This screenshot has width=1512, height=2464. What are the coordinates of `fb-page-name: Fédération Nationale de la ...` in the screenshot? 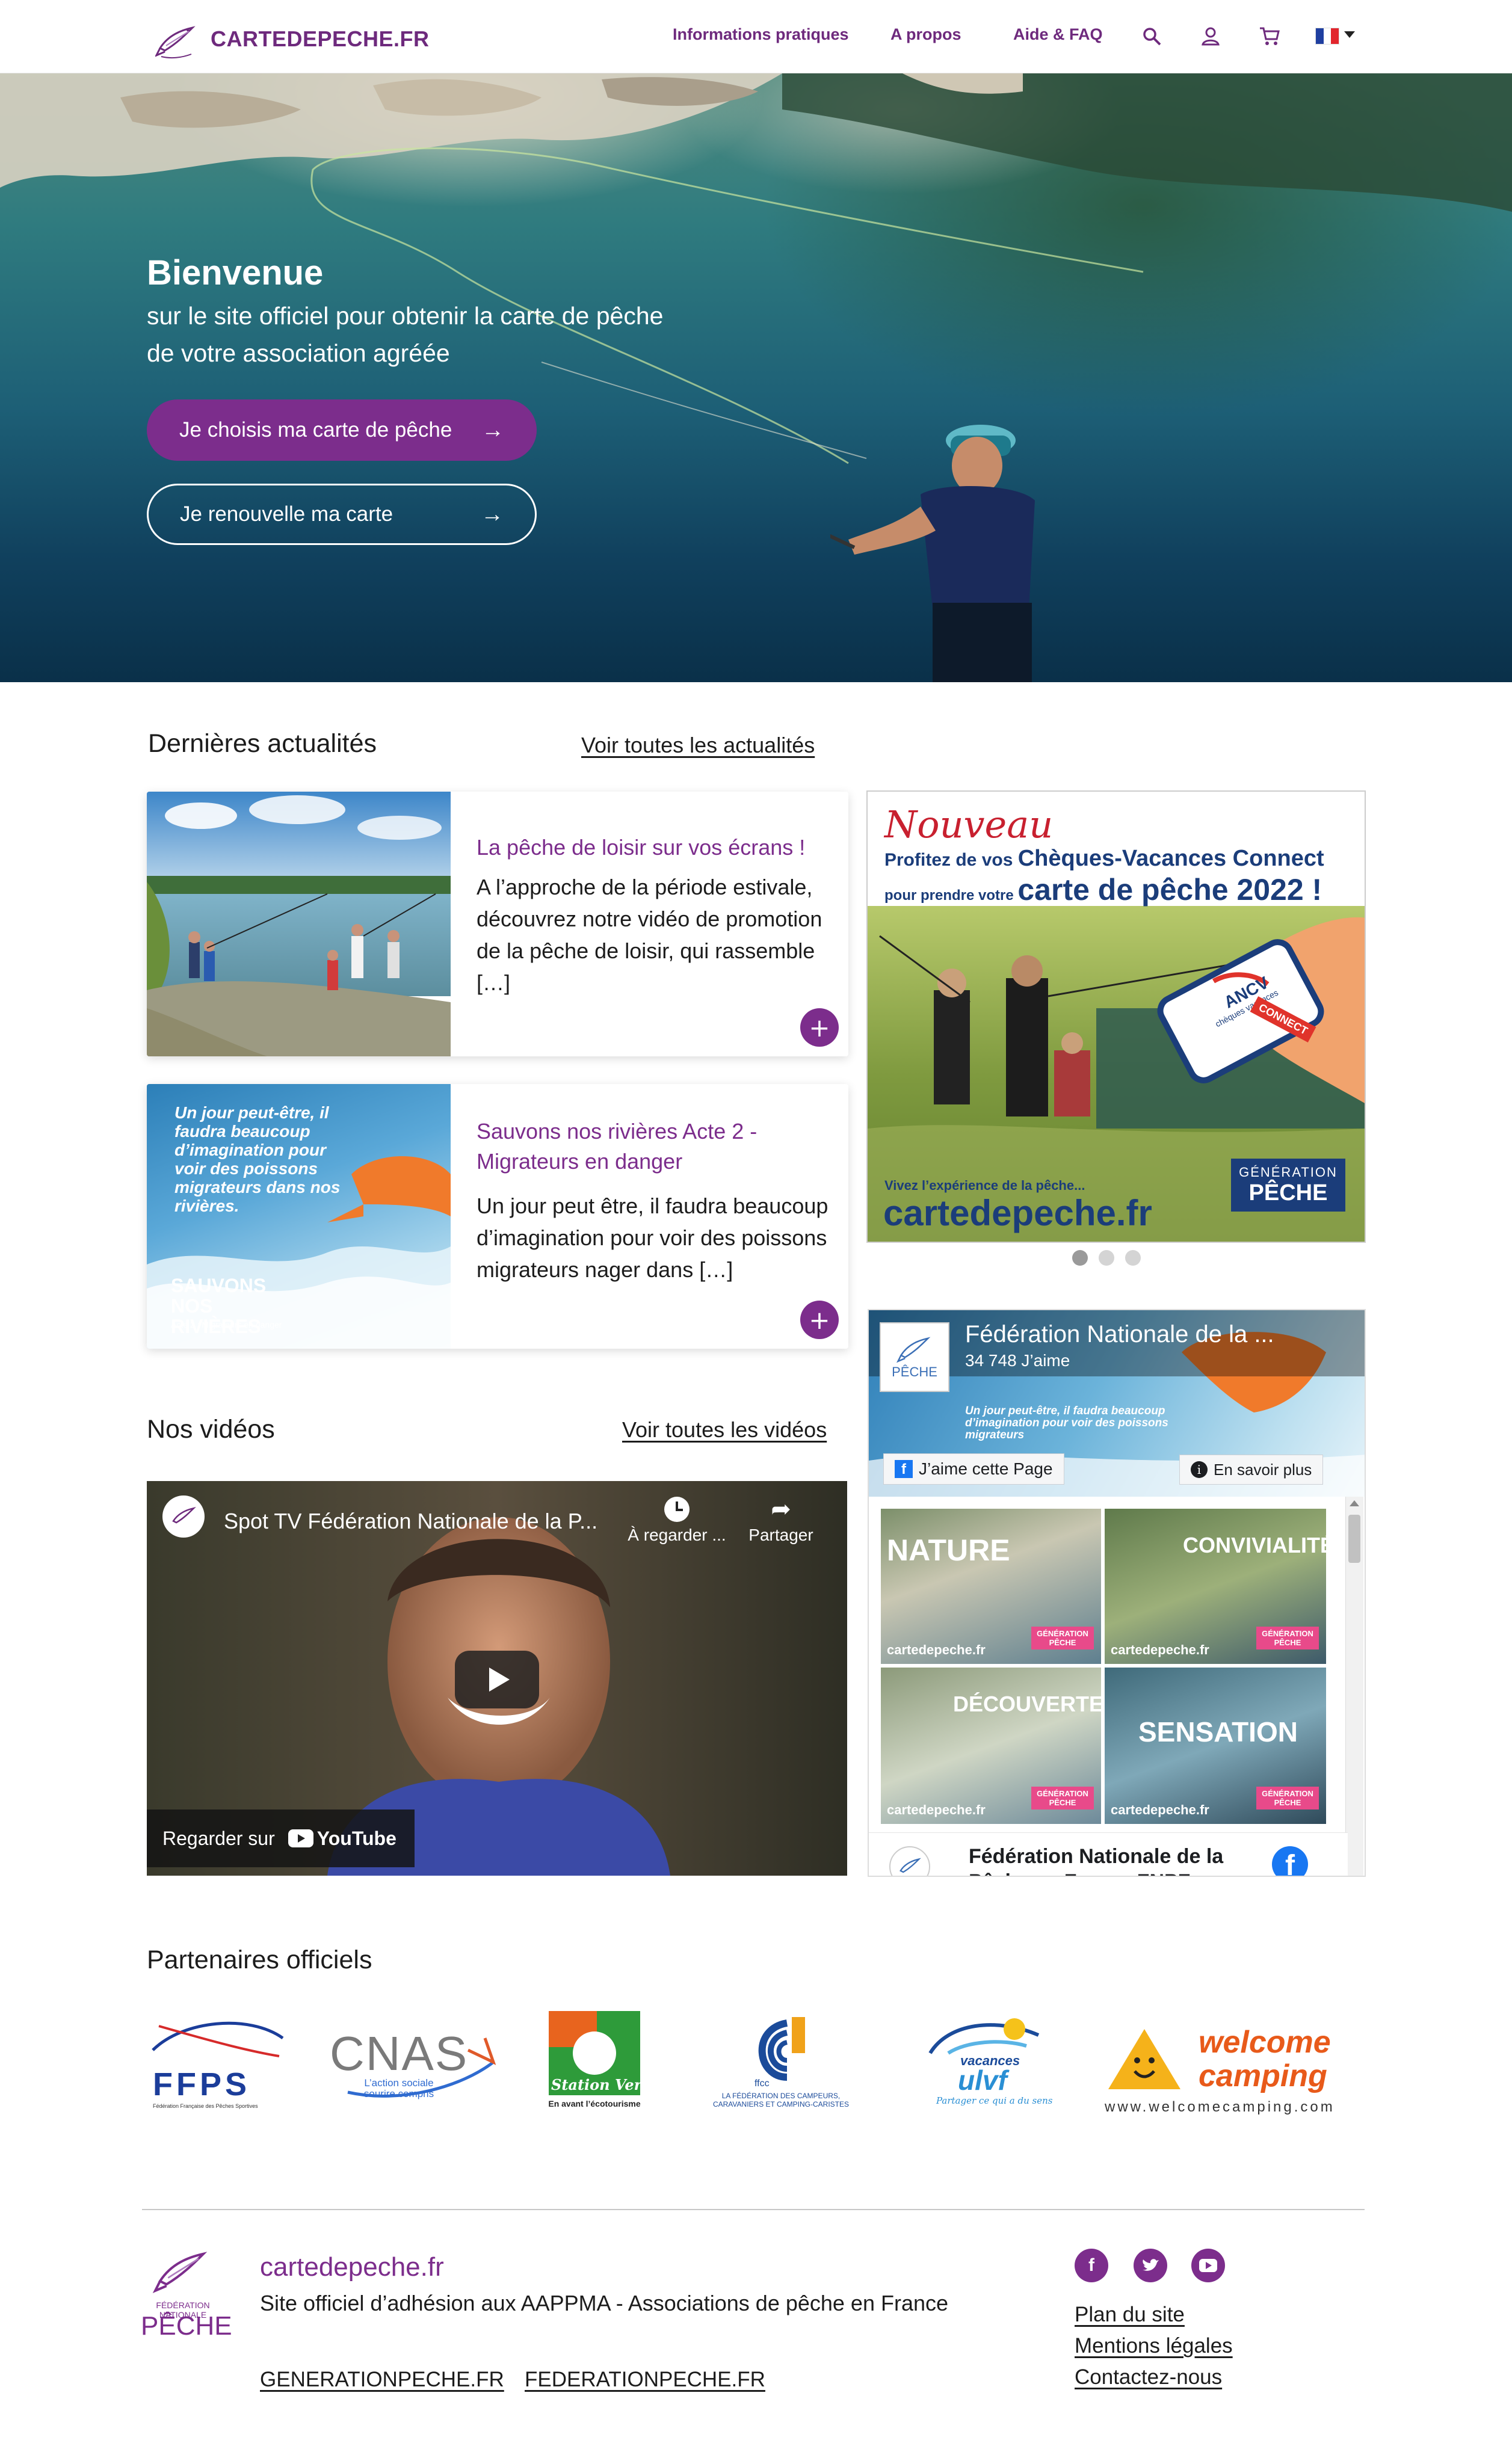 It's located at (1119, 1334).